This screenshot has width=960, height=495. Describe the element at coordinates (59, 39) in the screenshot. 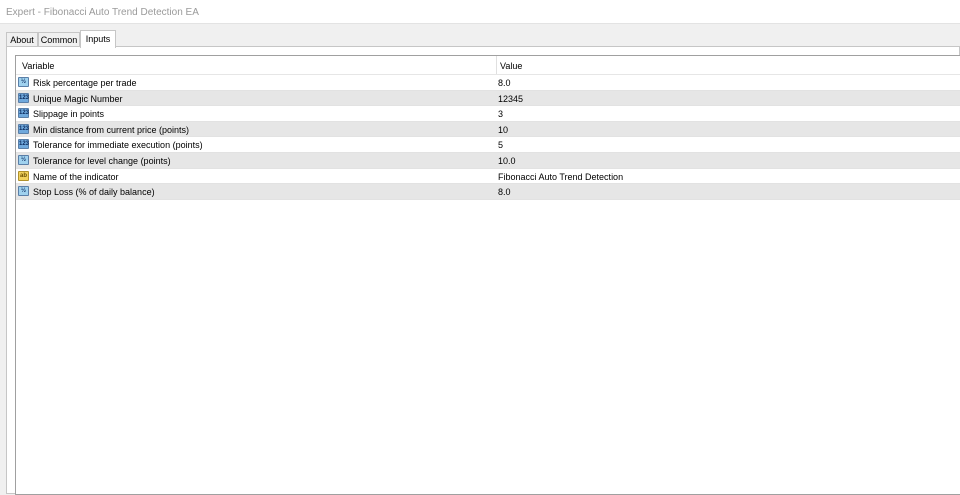

I see `tab-common: Common` at that location.